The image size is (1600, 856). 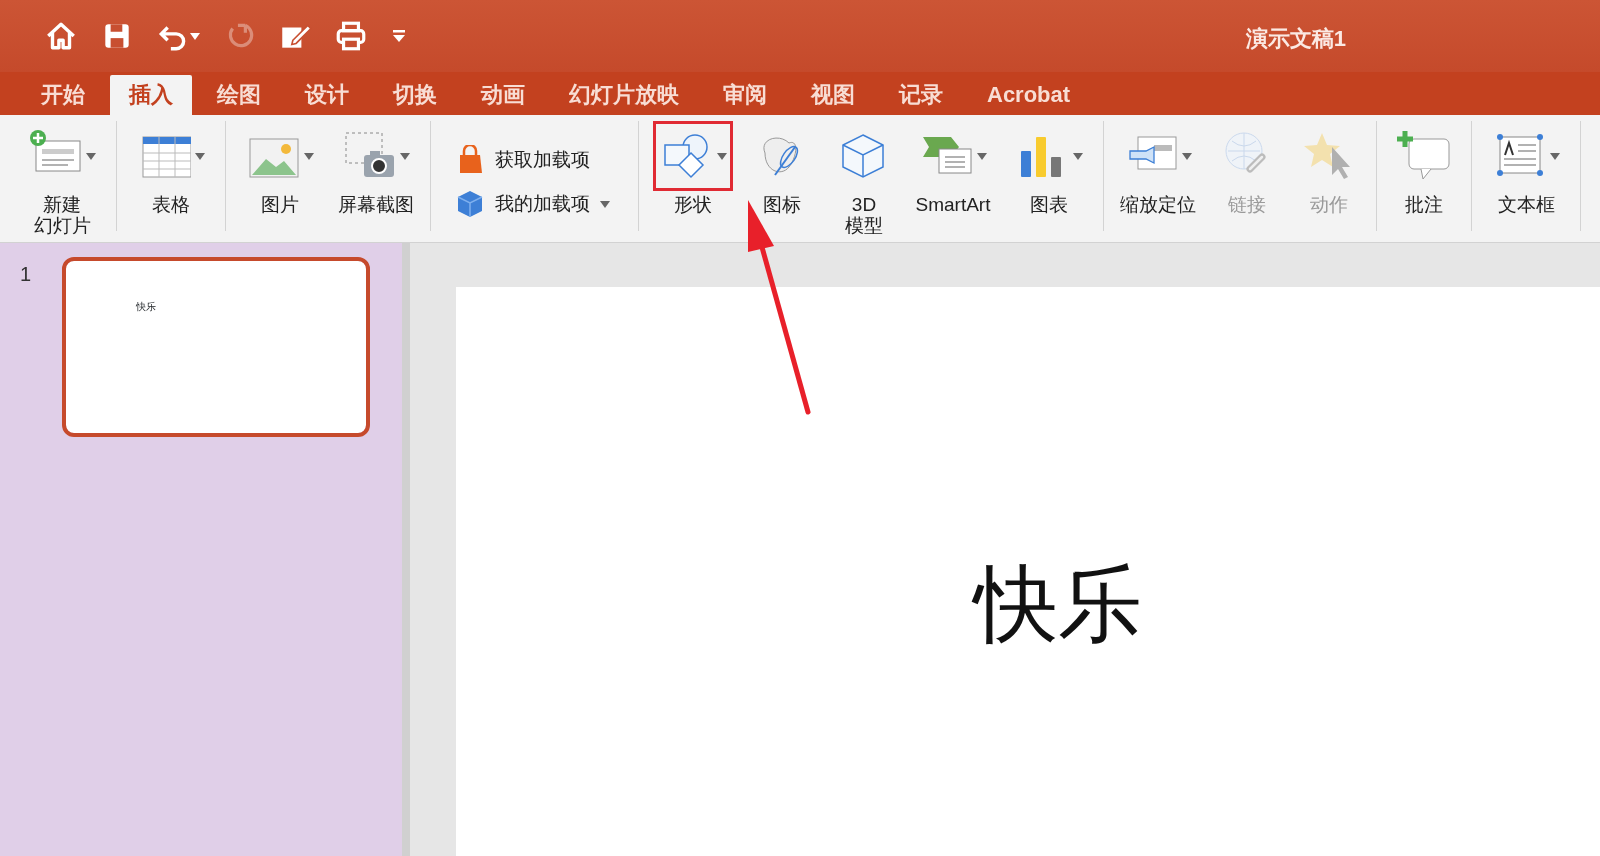 I want to click on ribbon-tab: 动画, so click(x=503, y=95).